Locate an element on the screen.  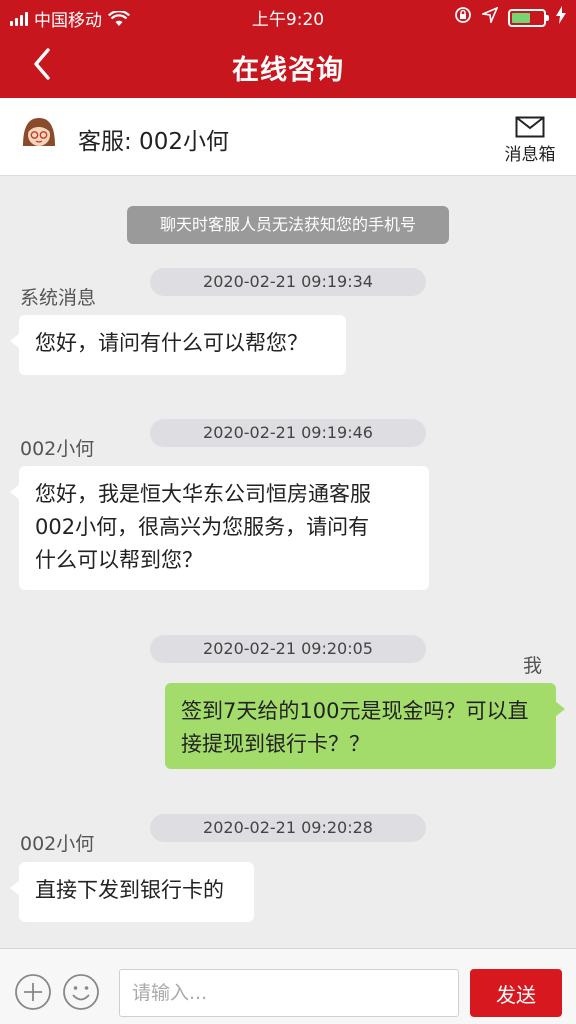
input-bar: 发送 is located at coordinates (288, 986).